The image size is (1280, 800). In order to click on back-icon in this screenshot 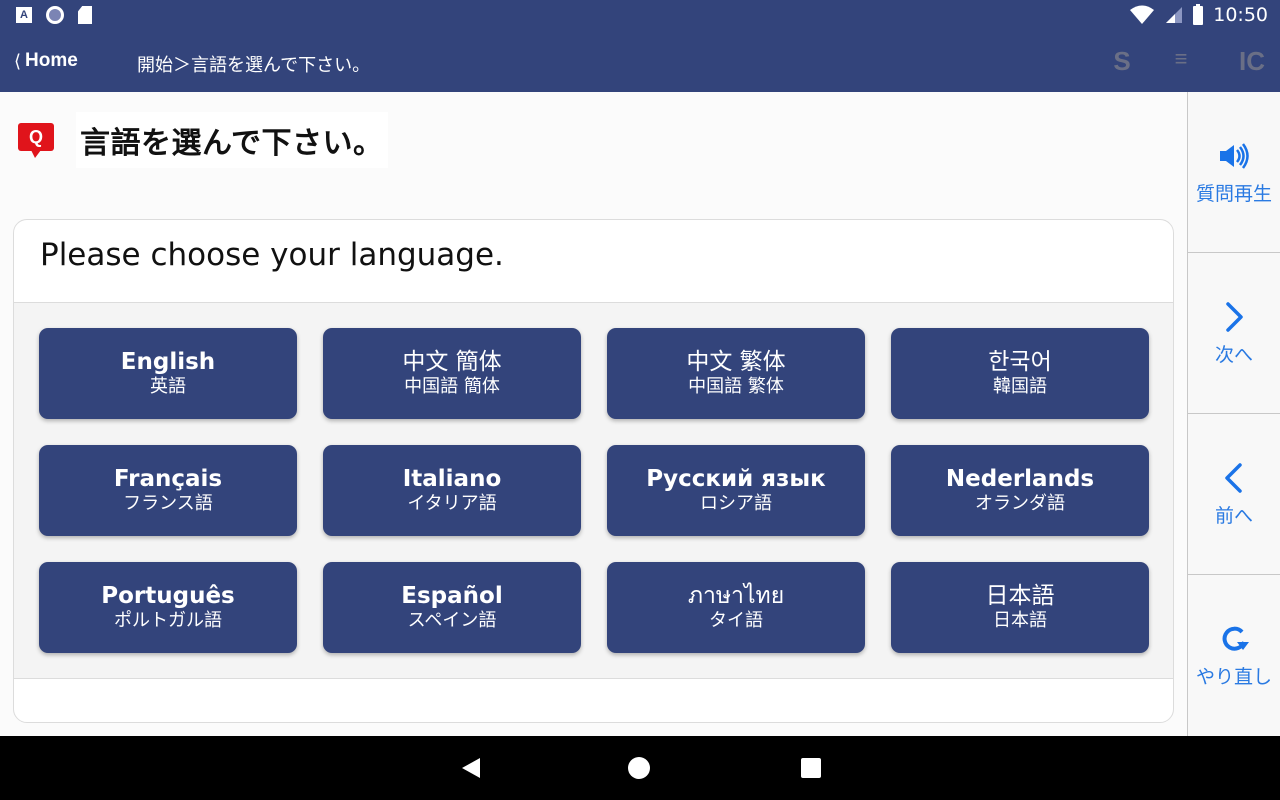, I will do `click(471, 768)`.